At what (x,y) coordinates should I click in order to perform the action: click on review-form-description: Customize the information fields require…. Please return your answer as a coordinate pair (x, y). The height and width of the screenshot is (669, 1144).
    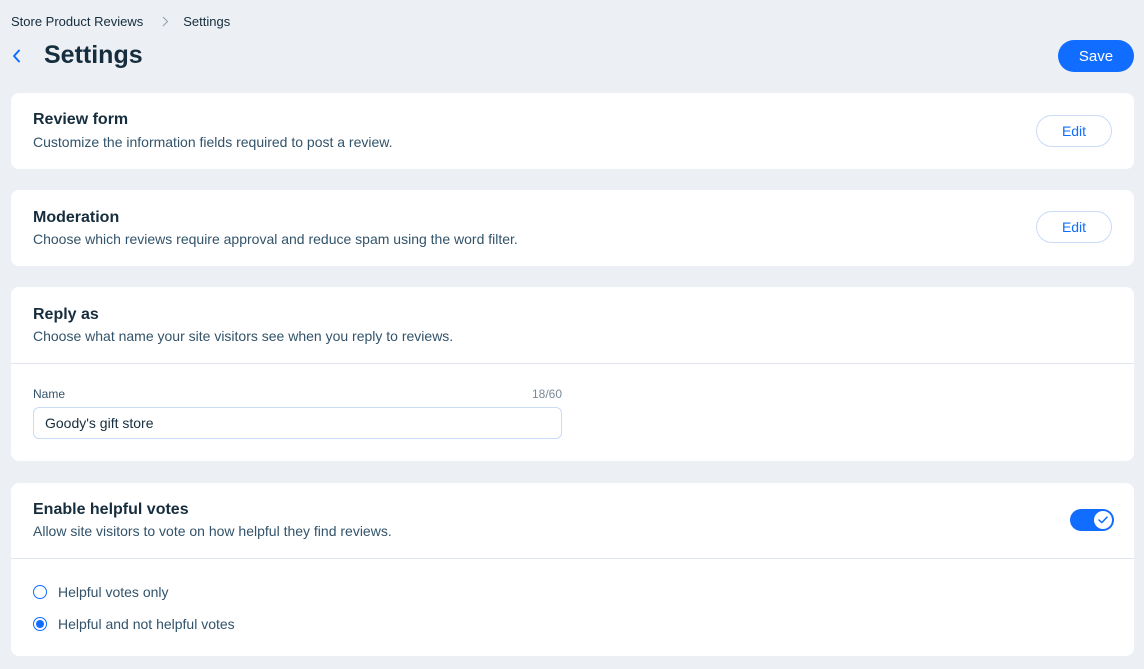
    Looking at the image, I should click on (213, 142).